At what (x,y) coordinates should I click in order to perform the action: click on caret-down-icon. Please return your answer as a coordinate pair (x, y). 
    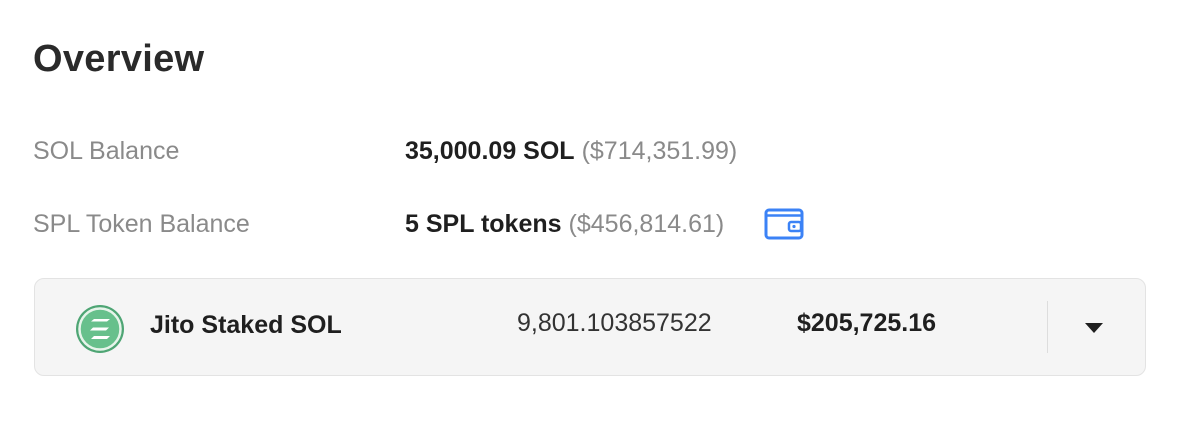
    Looking at the image, I should click on (1094, 328).